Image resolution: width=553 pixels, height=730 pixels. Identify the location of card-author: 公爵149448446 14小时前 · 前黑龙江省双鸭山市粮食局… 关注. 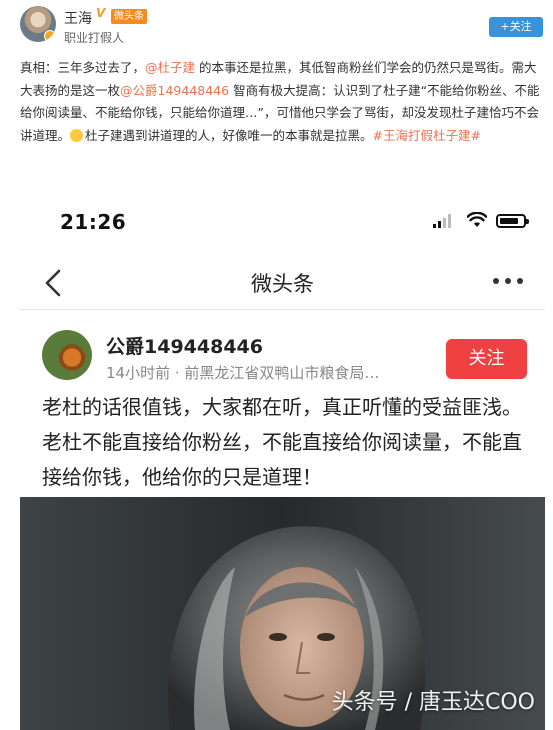
(282, 352).